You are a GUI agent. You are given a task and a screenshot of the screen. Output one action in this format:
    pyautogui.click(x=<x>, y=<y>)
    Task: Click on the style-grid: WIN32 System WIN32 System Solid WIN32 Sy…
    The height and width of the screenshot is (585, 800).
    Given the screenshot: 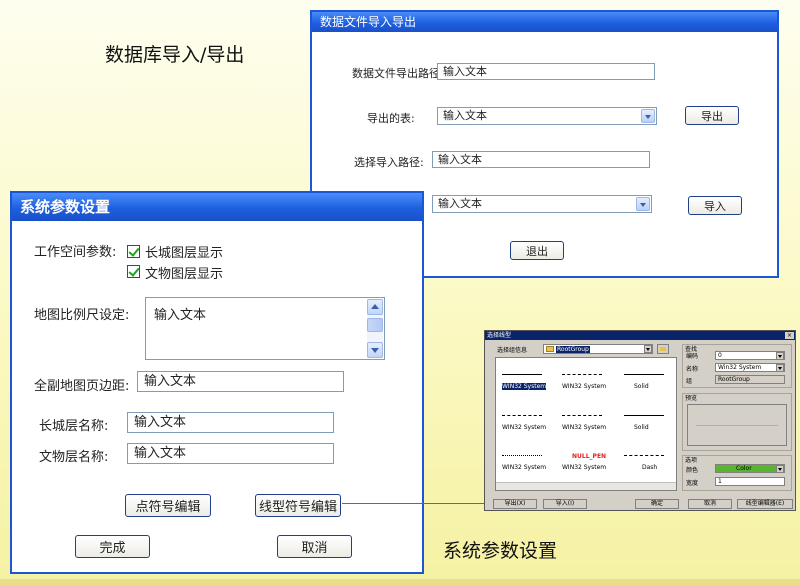 What is the action you would take?
    pyautogui.click(x=586, y=424)
    